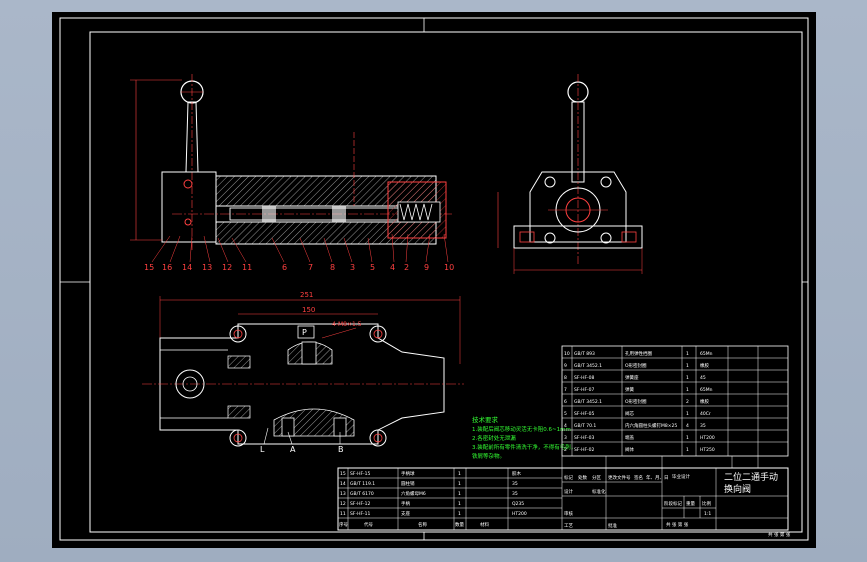 The image size is (867, 562). I want to click on tb-zone: 分区, so click(596, 477).